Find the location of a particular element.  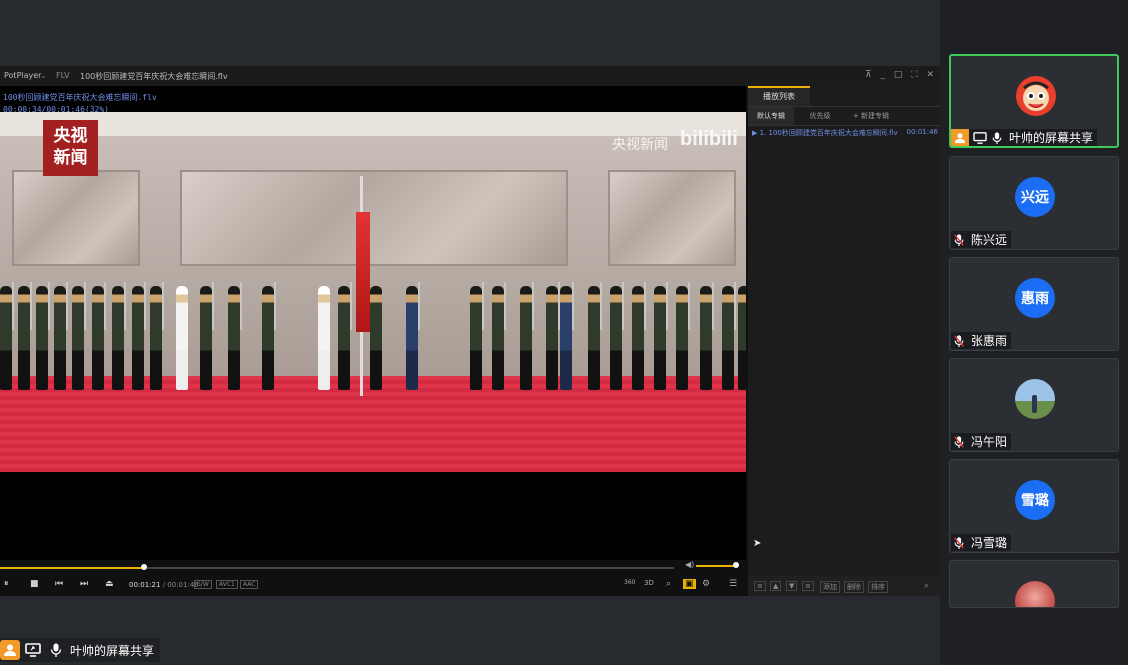

time-display: 00:01:21 / 00:01:46 is located at coordinates (164, 585).